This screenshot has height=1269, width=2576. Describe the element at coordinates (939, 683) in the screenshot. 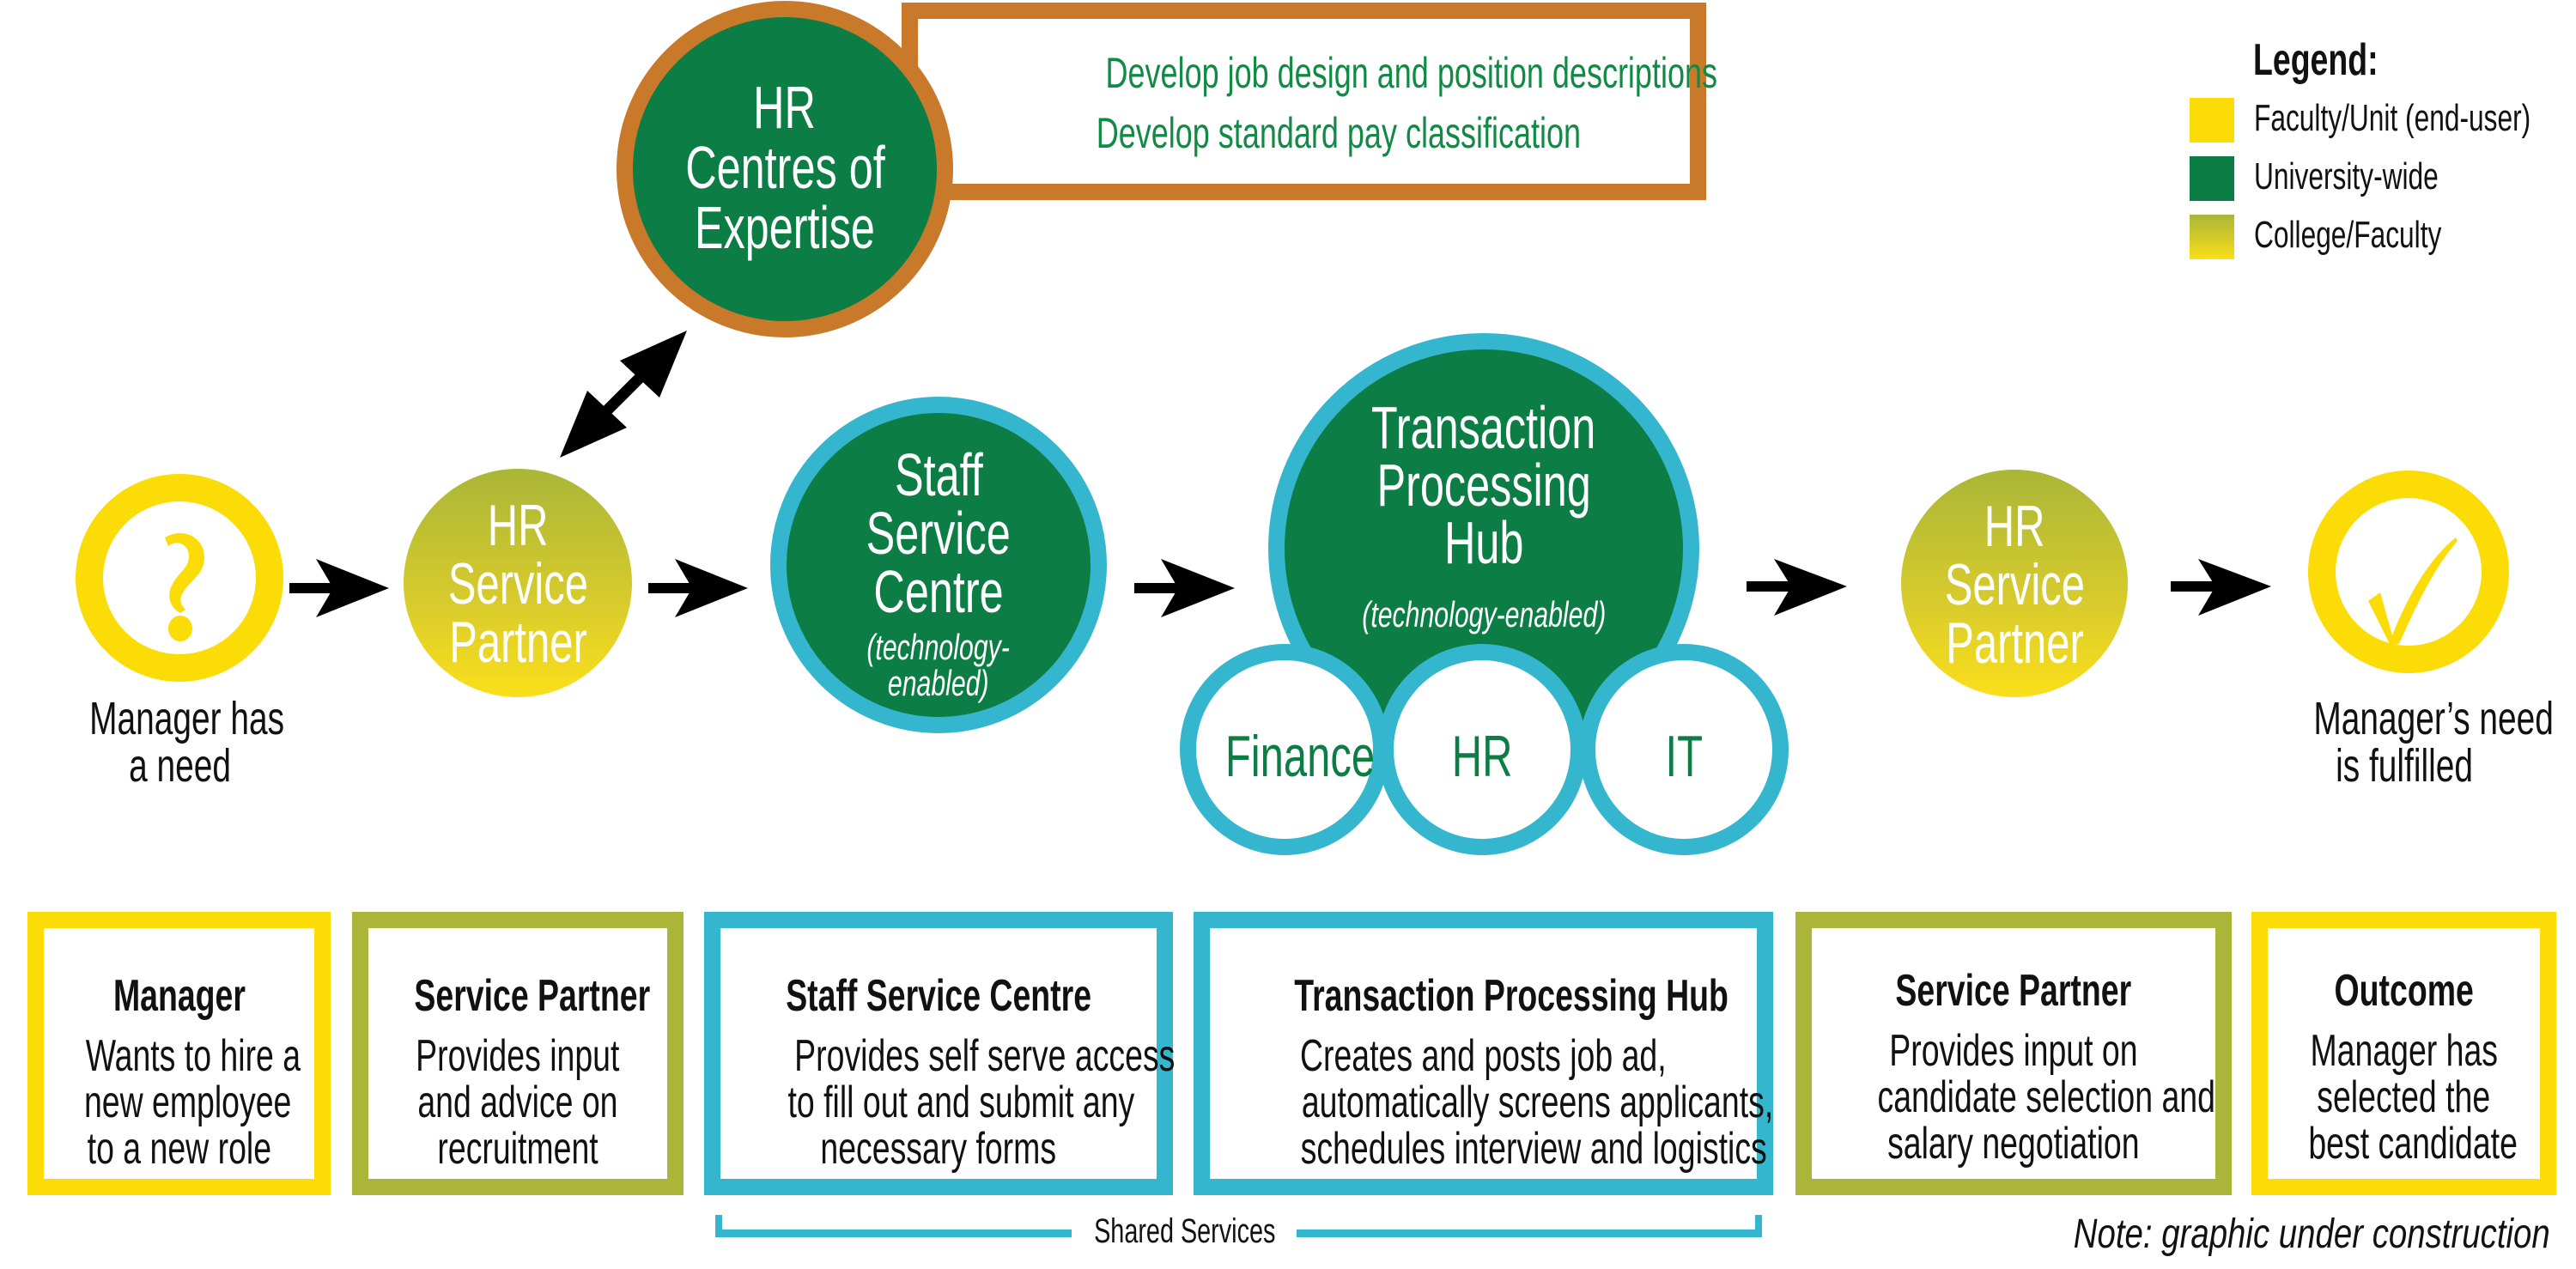

I see `node-note-line: enabled)` at that location.